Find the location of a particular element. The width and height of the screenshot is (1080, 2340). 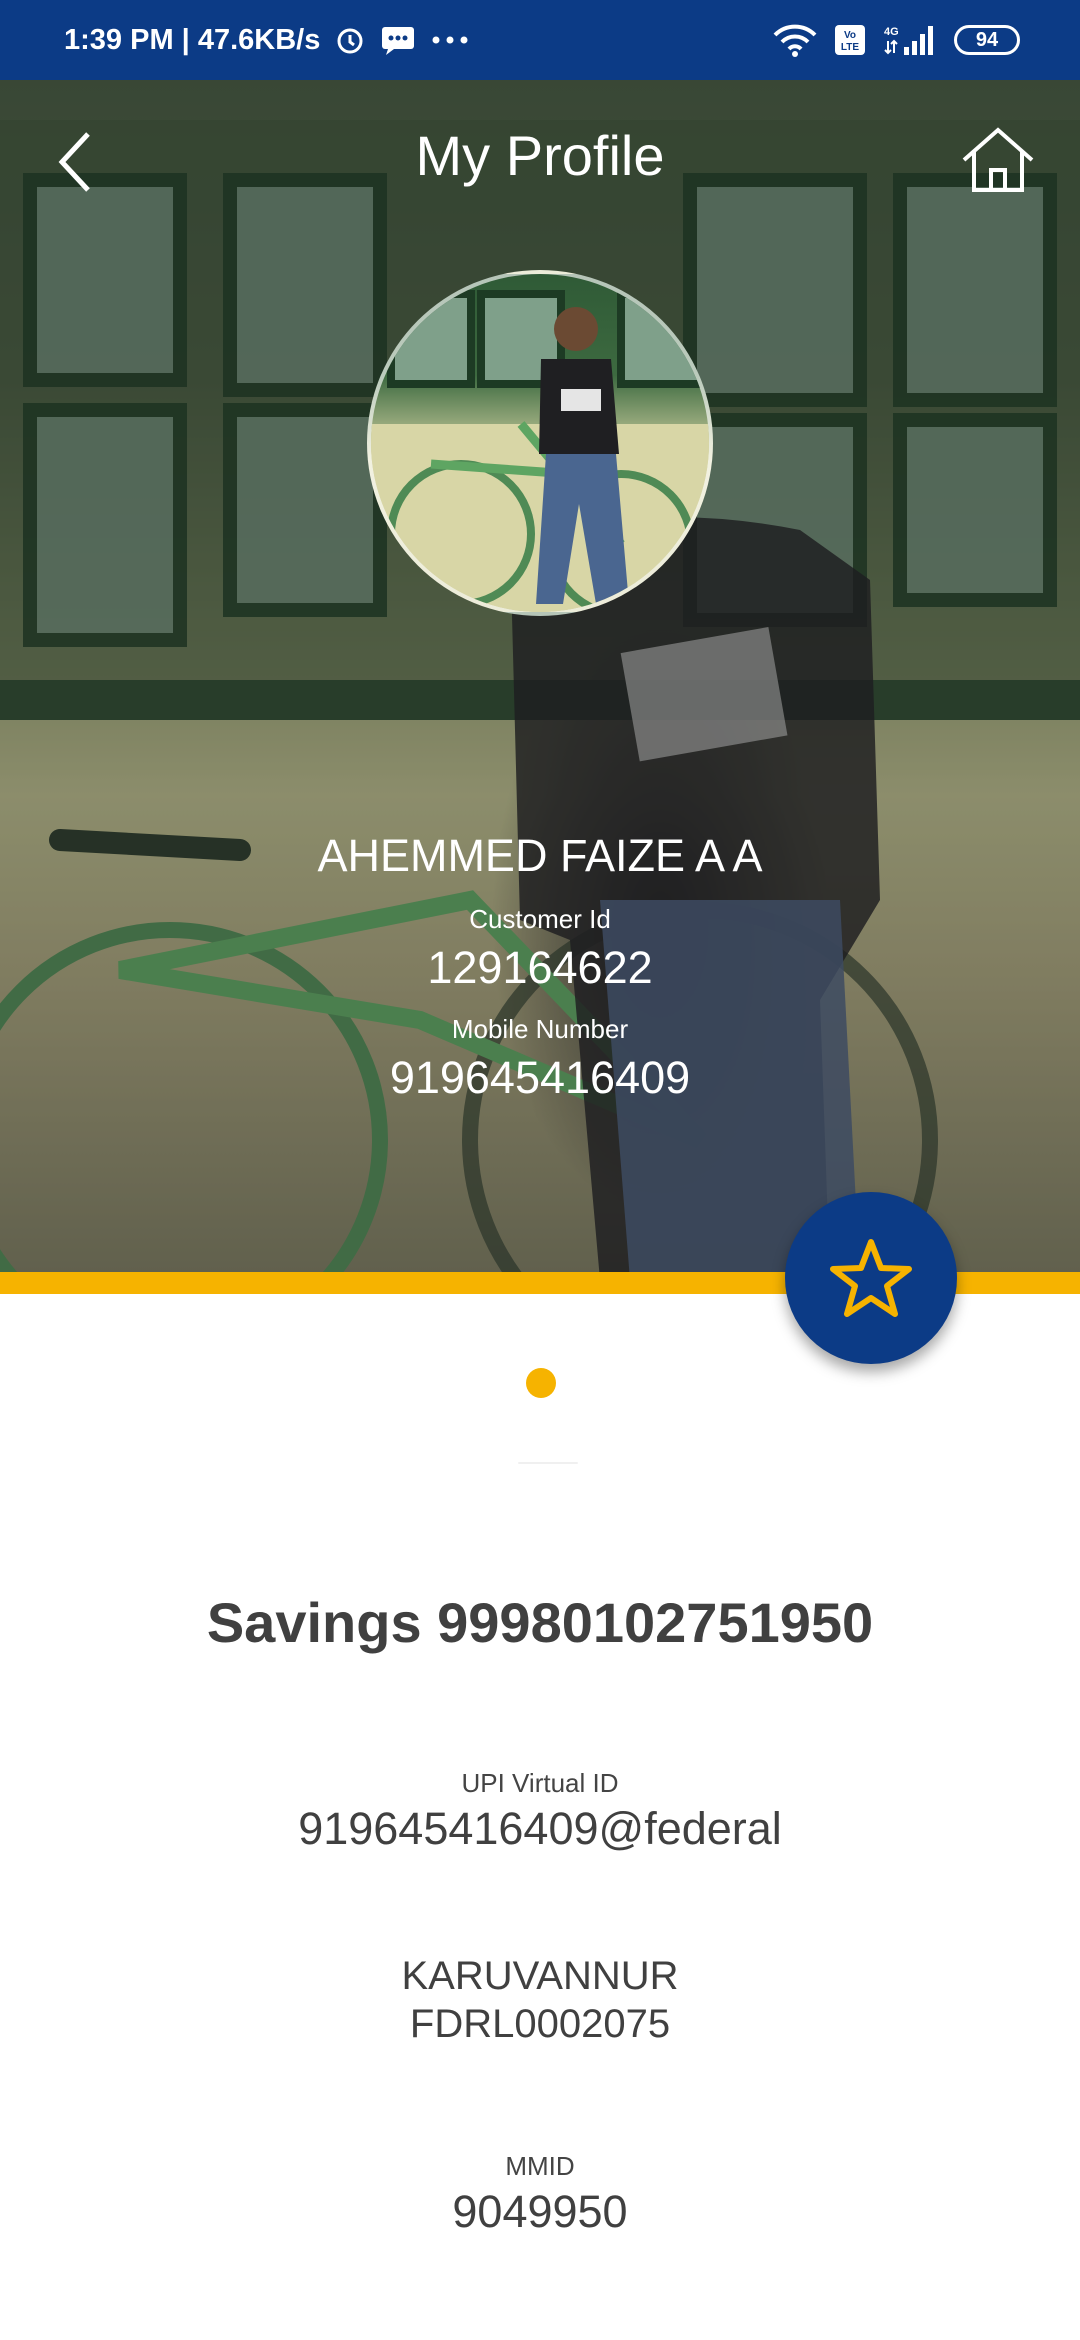

account-title: Savings 99980102751950 is located at coordinates (540, 1622).